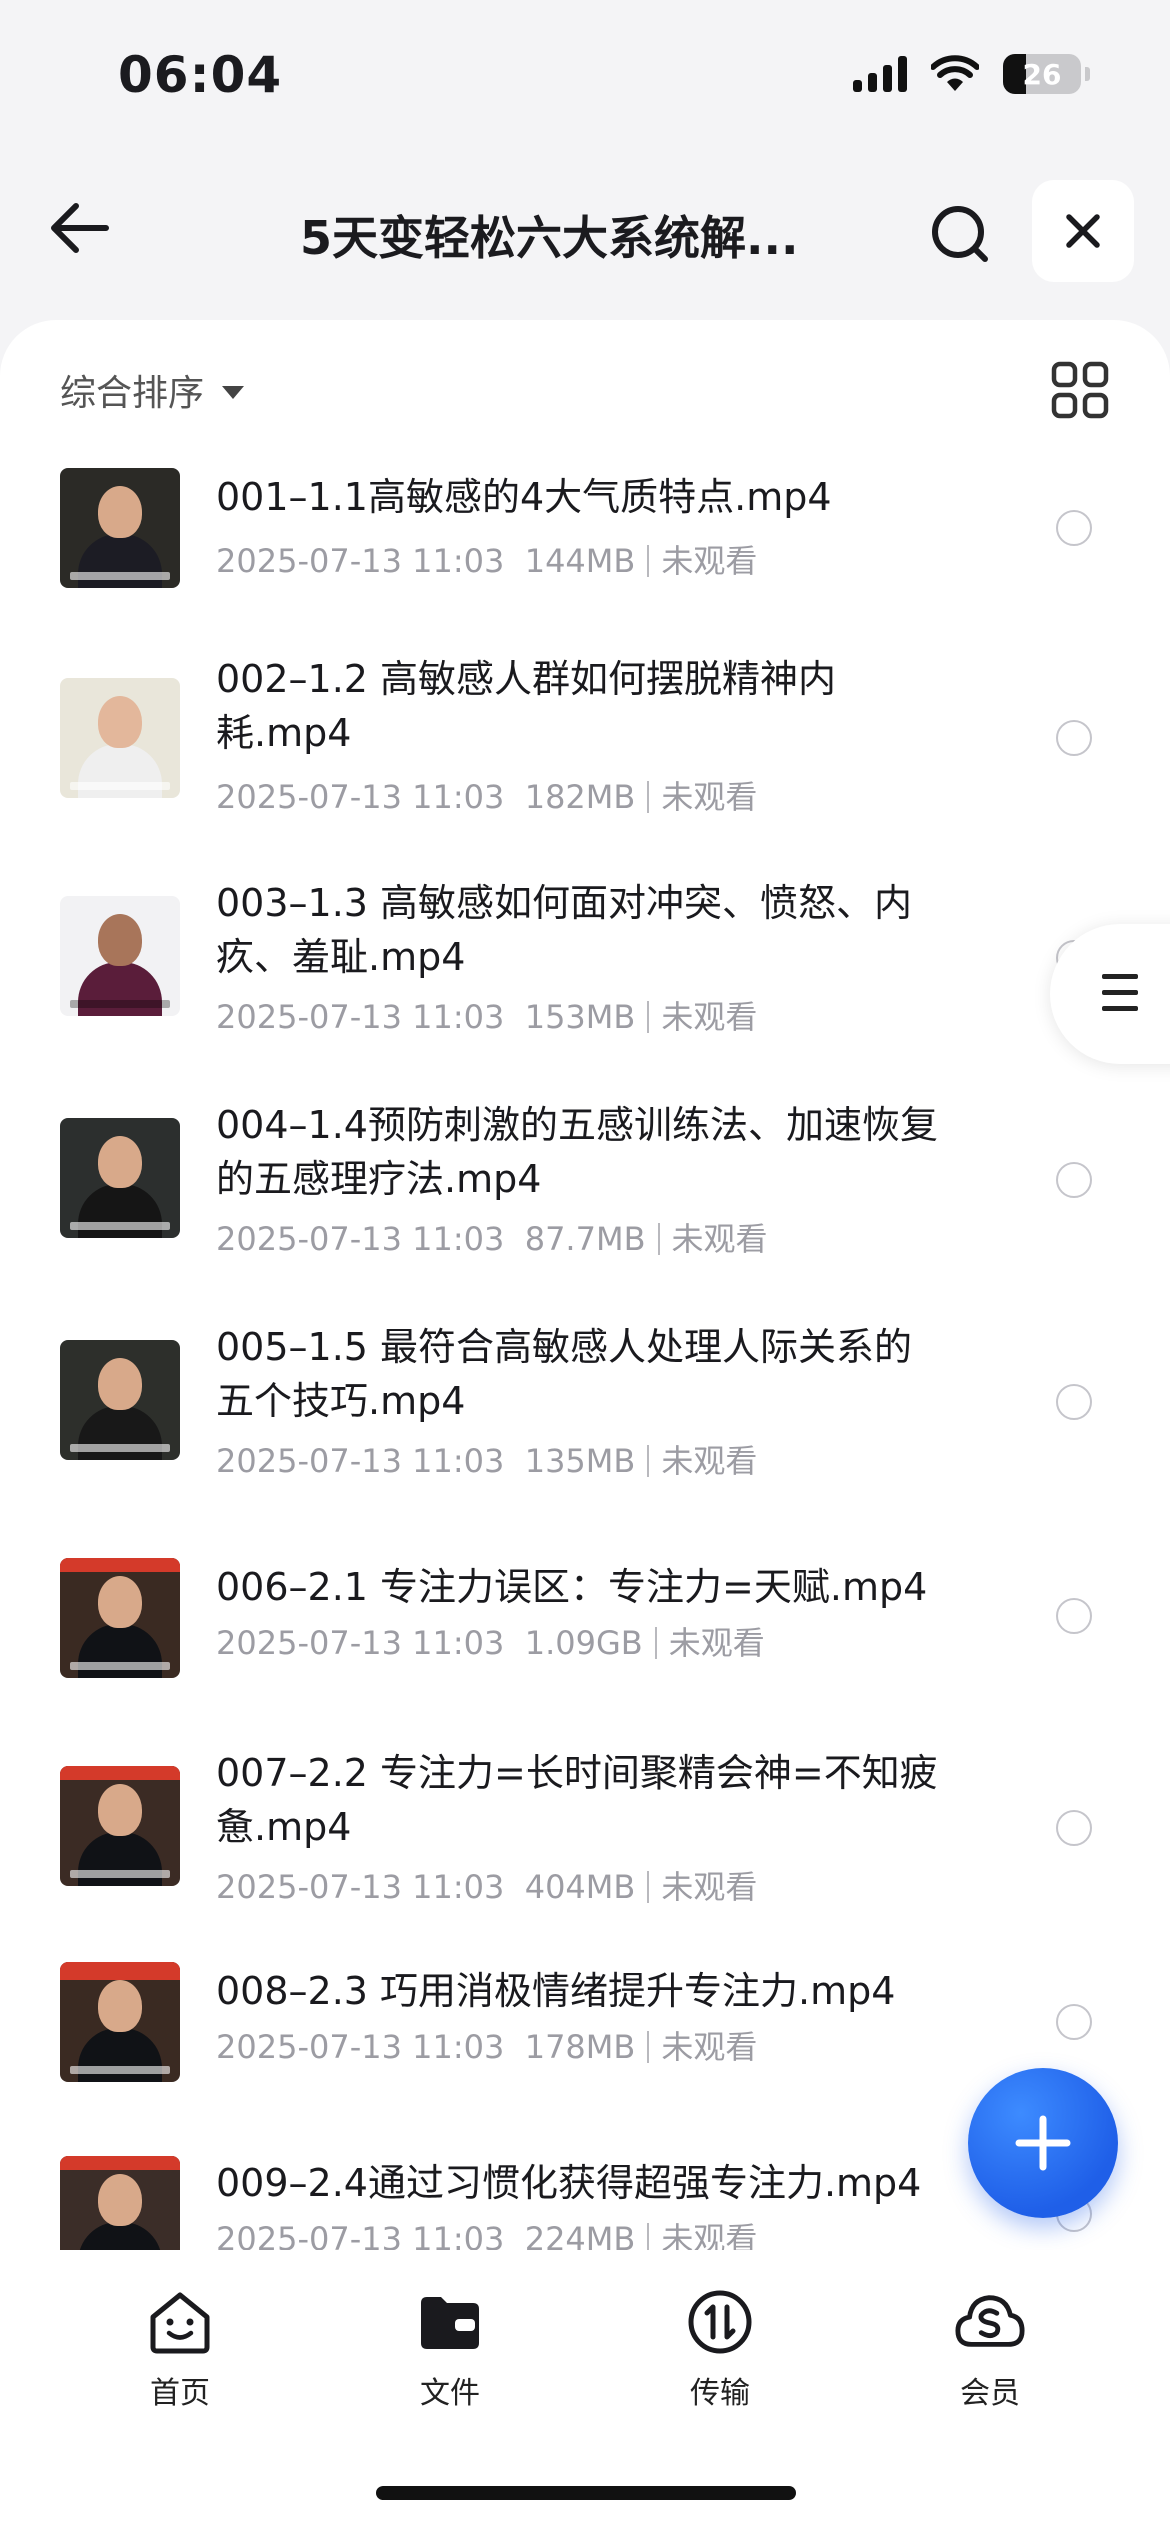 This screenshot has width=1170, height=2532. I want to click on file-meta: 2025-07-13 11:03 182MB 未观看, so click(486, 795).